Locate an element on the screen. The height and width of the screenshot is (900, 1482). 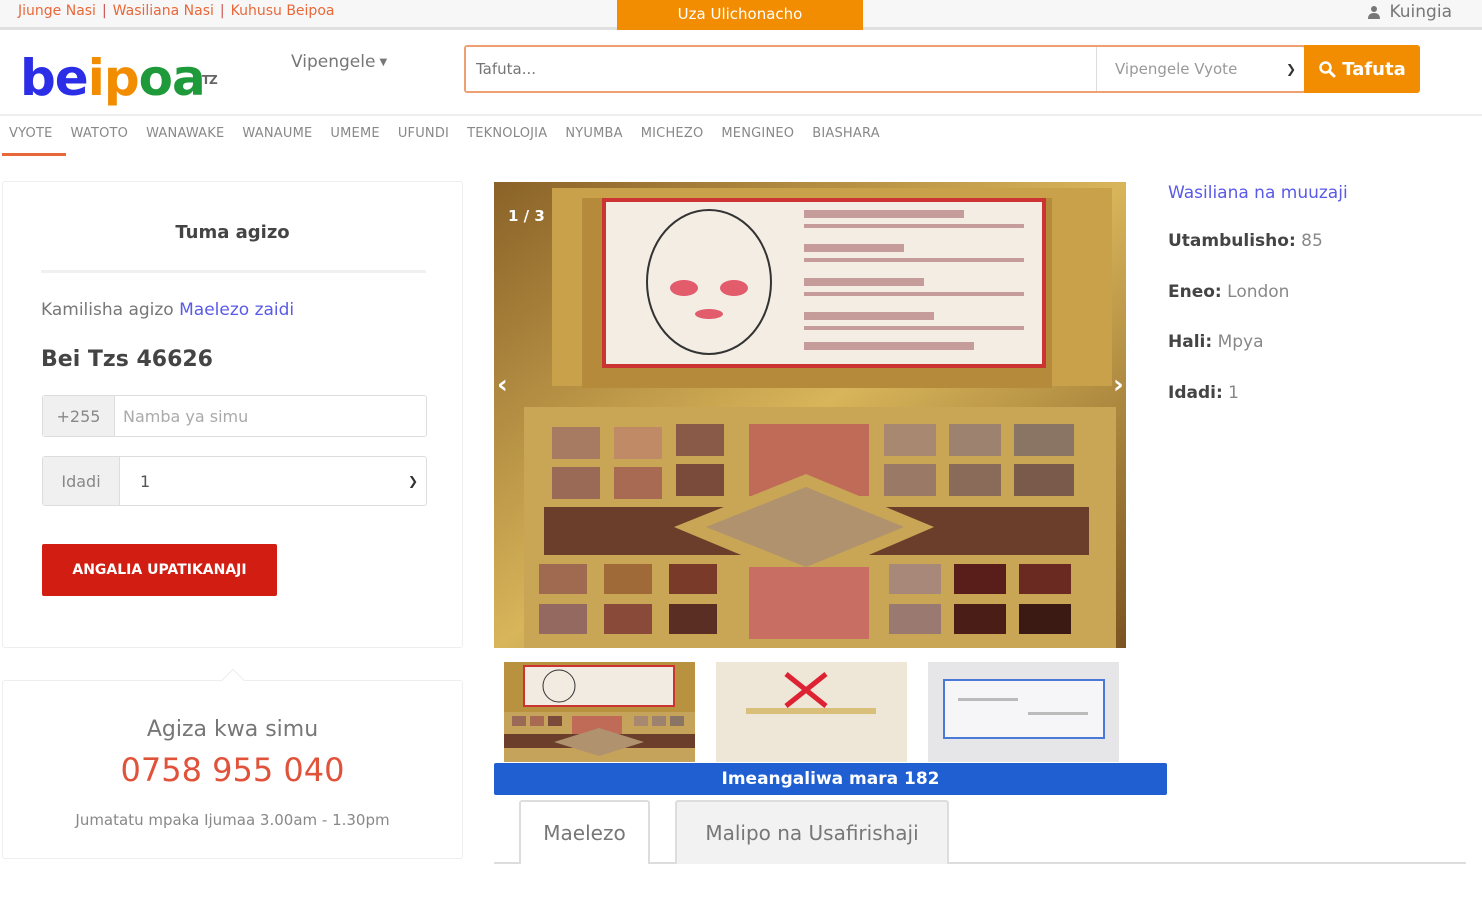
top-links: Jiunge Nasi | Wasiliana Nasi | Kuhusu Beipoa is located at coordinates (176, 11).